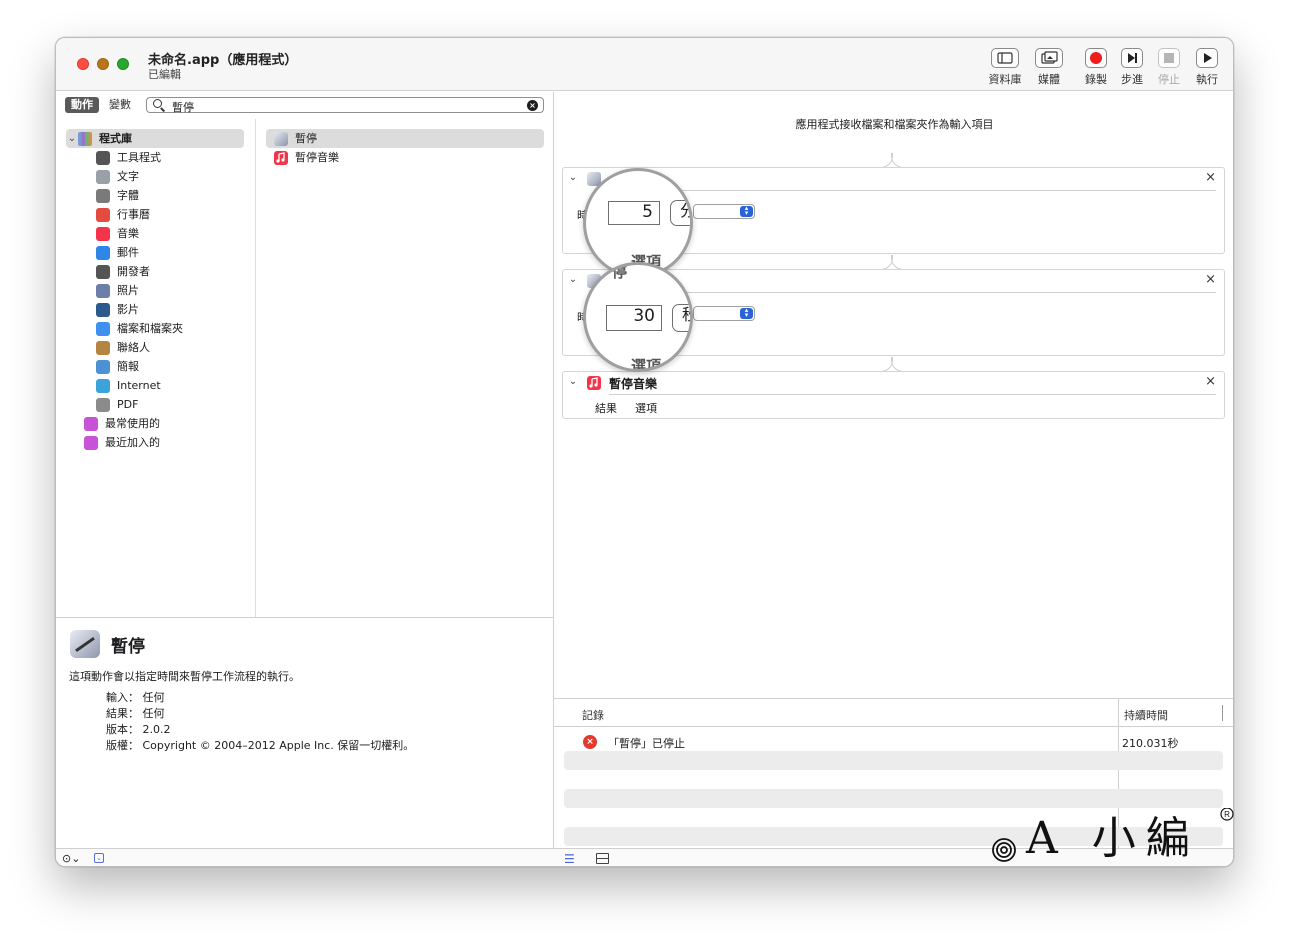 This screenshot has height=940, width=1289. Describe the element at coordinates (1115, 837) in the screenshot. I see `watermark-logo: R A 小編` at that location.